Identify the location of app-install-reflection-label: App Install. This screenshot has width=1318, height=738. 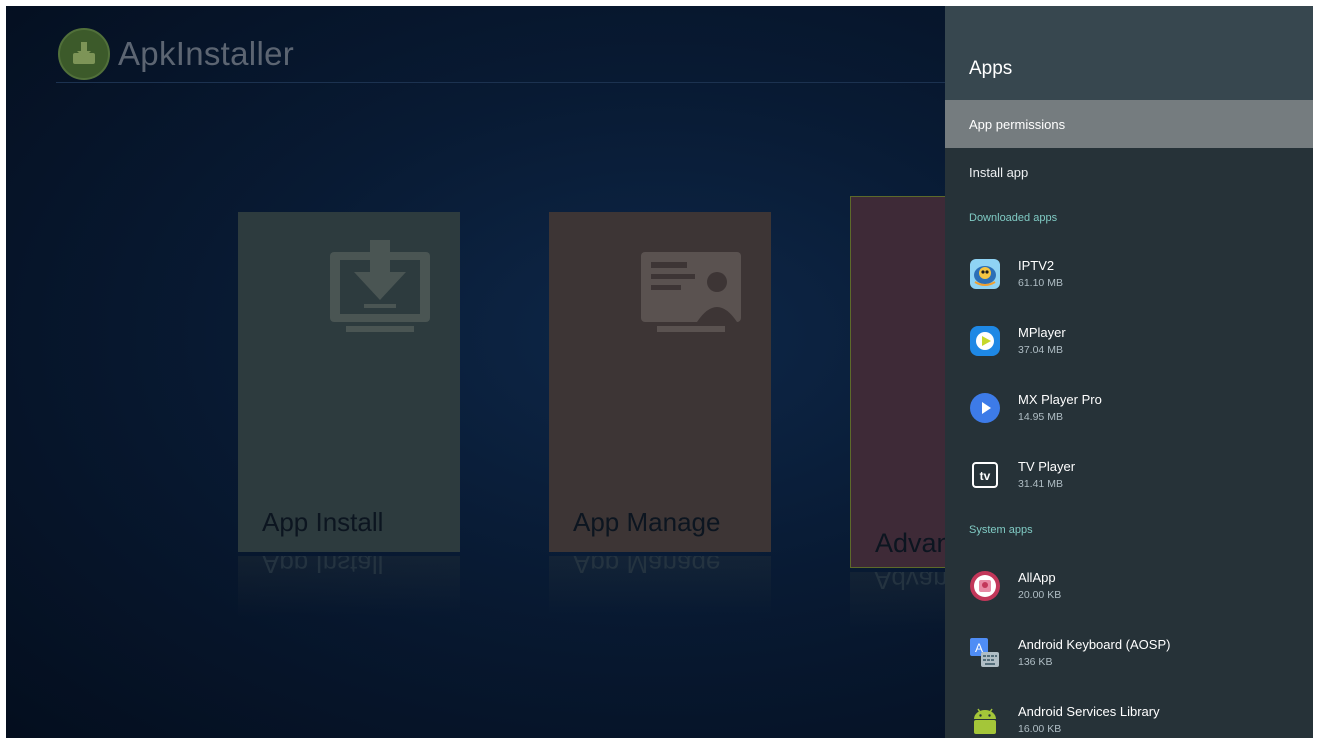
(323, 567).